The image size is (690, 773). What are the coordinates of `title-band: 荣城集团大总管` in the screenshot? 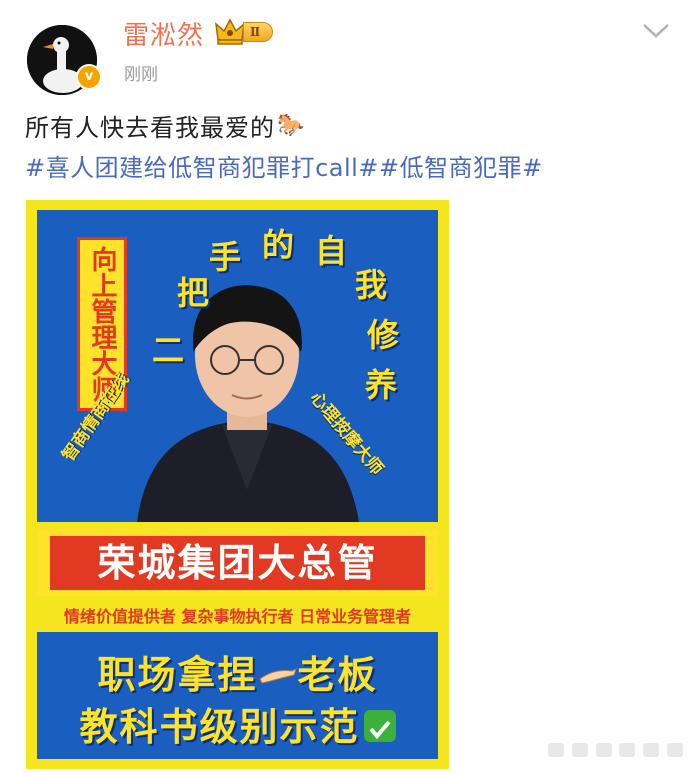 It's located at (237, 563).